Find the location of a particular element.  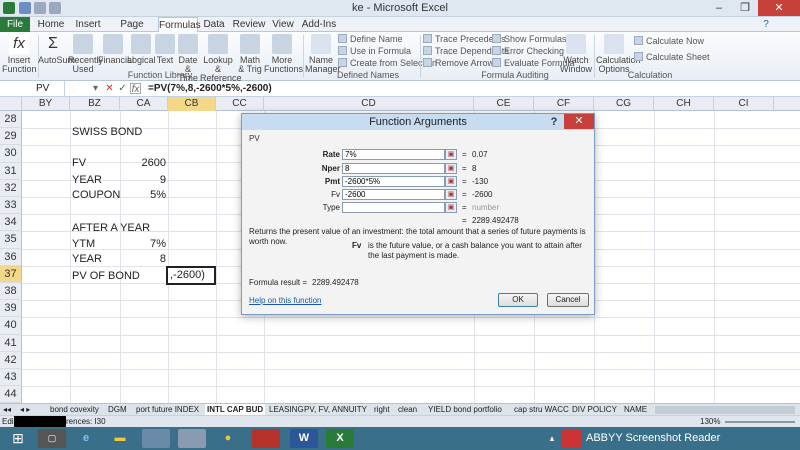

file-explorer-icon: ▬ is located at coordinates (120, 438).